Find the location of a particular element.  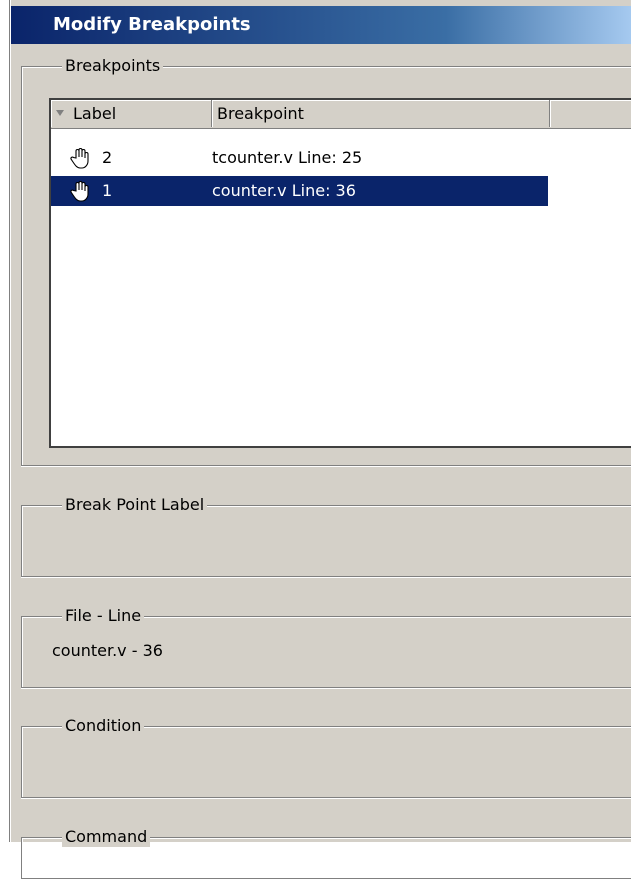

sort-arrow-icon is located at coordinates (60, 113).